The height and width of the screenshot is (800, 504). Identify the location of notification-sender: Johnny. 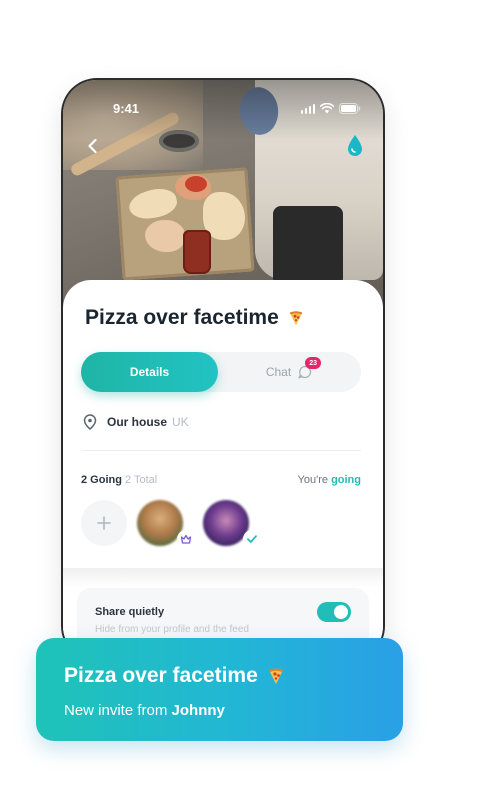
(198, 710).